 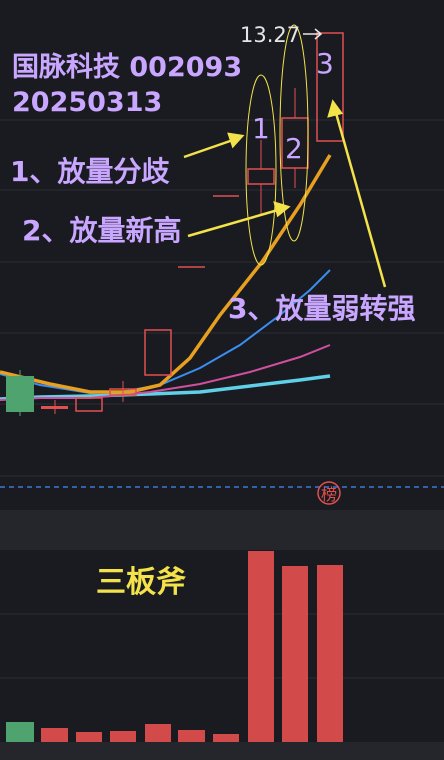 I want to click on price-marker-label: 13.27, so click(x=270, y=35).